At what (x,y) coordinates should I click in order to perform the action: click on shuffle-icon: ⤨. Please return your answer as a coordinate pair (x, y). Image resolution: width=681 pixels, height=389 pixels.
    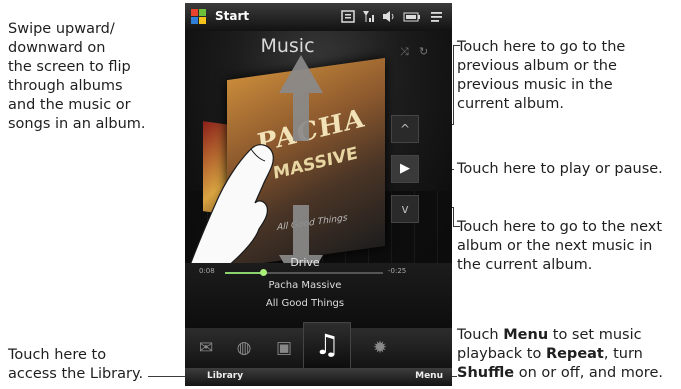
    Looking at the image, I should click on (404, 51).